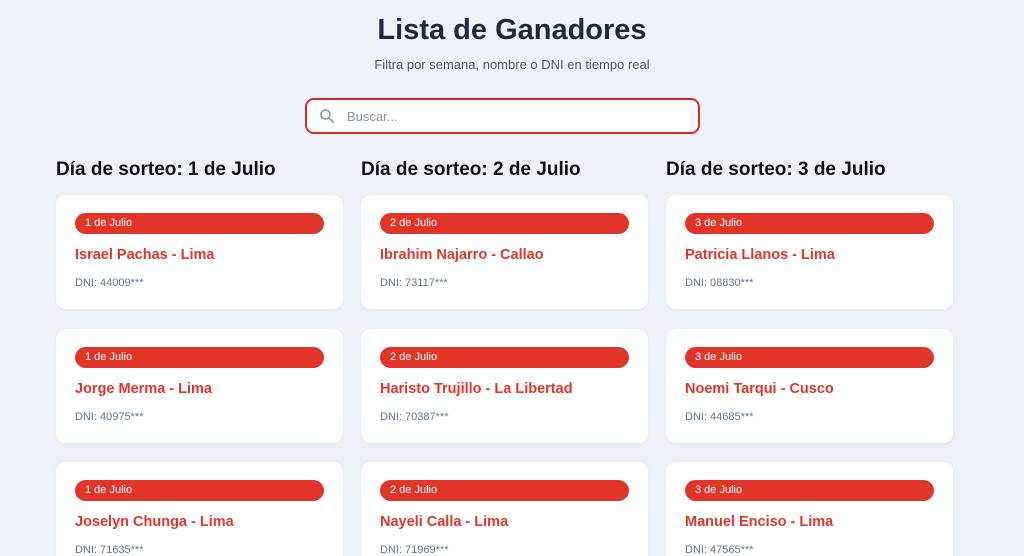 Image resolution: width=1024 pixels, height=556 pixels. What do you see at coordinates (476, 389) in the screenshot?
I see `winner-name: Haristo Trujillo - La Libertad` at bounding box center [476, 389].